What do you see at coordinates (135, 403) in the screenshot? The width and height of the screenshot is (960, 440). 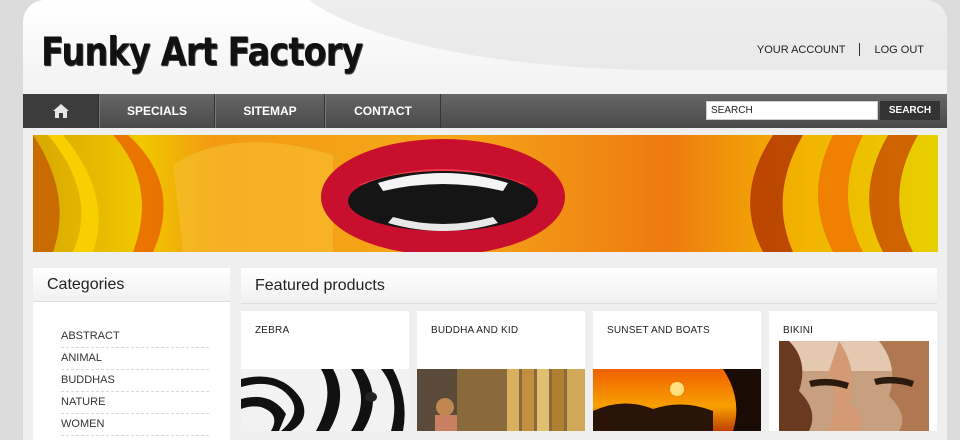 I see `category-item-nature: NATURE` at bounding box center [135, 403].